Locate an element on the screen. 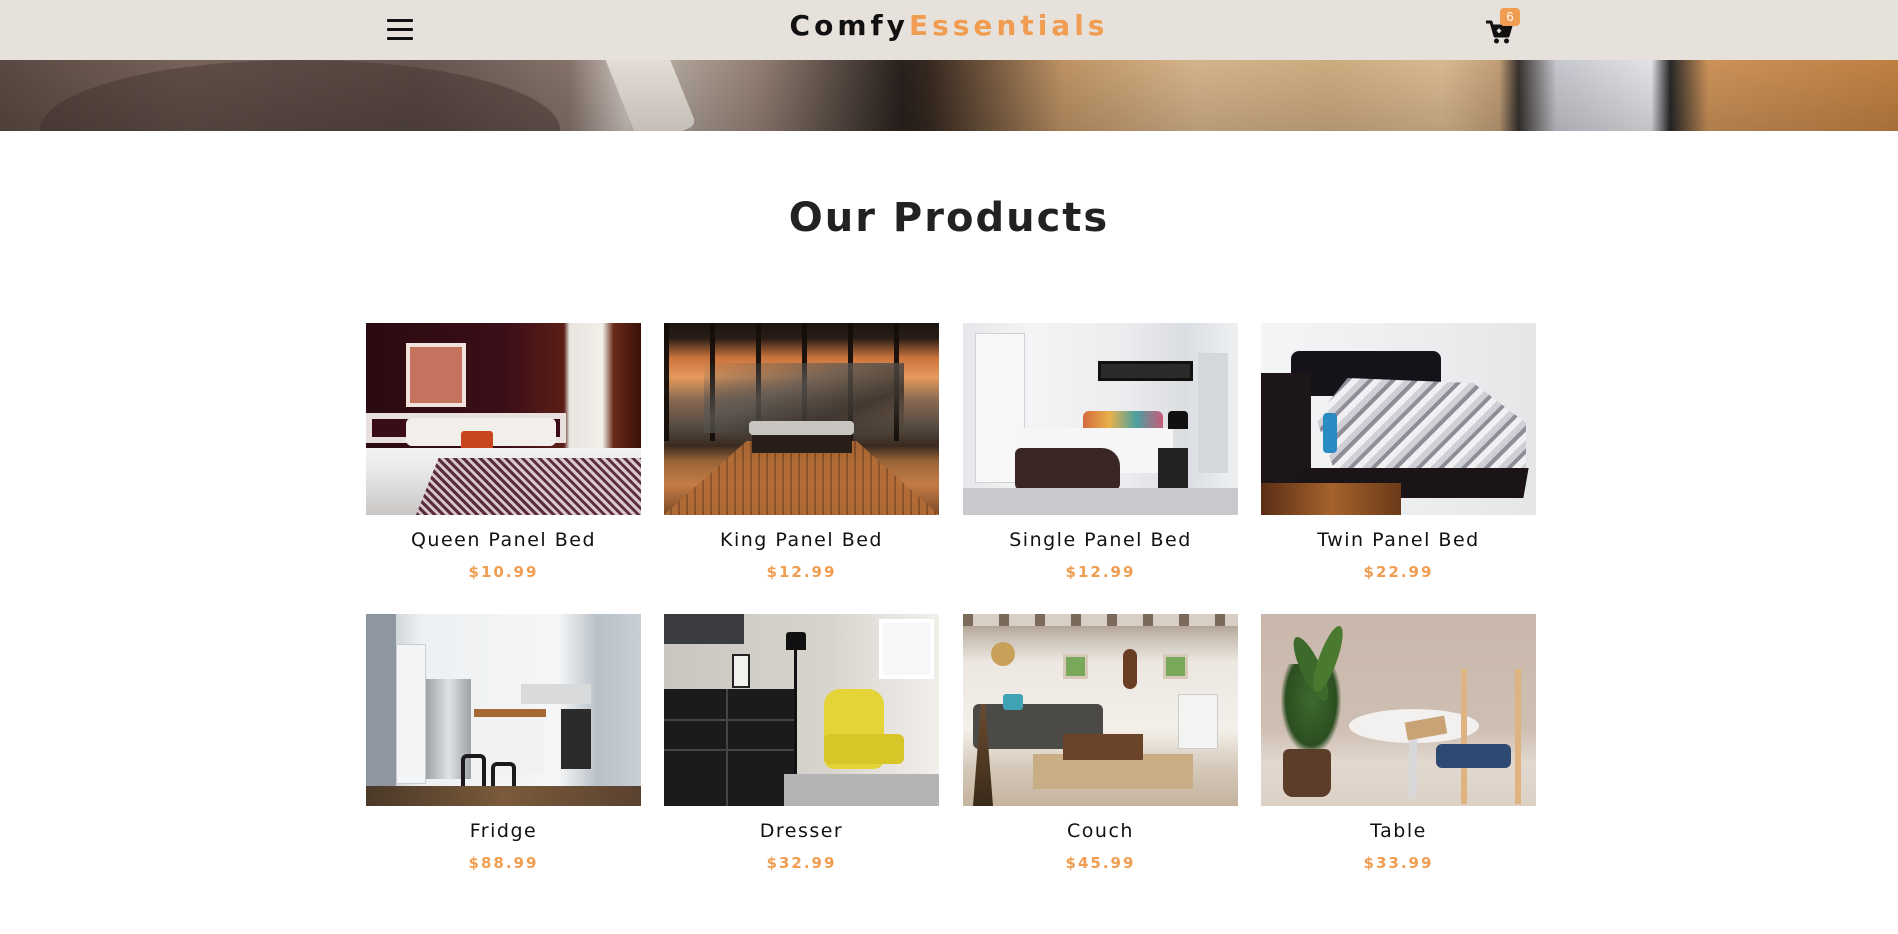 Image resolution: width=1898 pixels, height=934 pixels. product-card: King Panel Bed $12.99 is located at coordinates (801, 452).